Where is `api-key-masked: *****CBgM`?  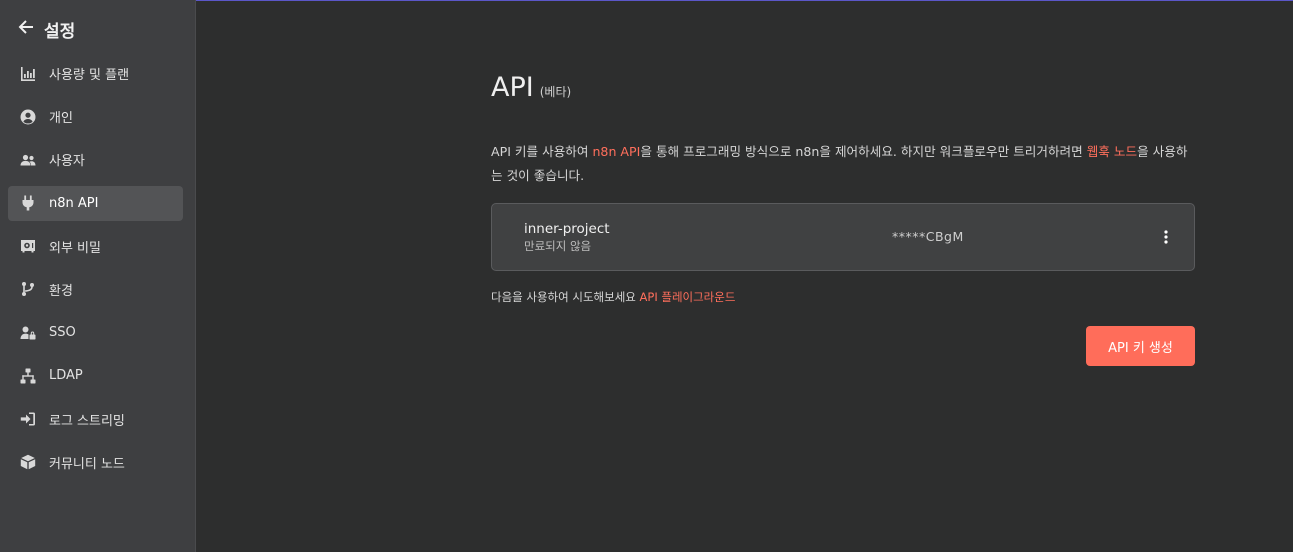
api-key-masked: *****CBgM is located at coordinates (928, 236).